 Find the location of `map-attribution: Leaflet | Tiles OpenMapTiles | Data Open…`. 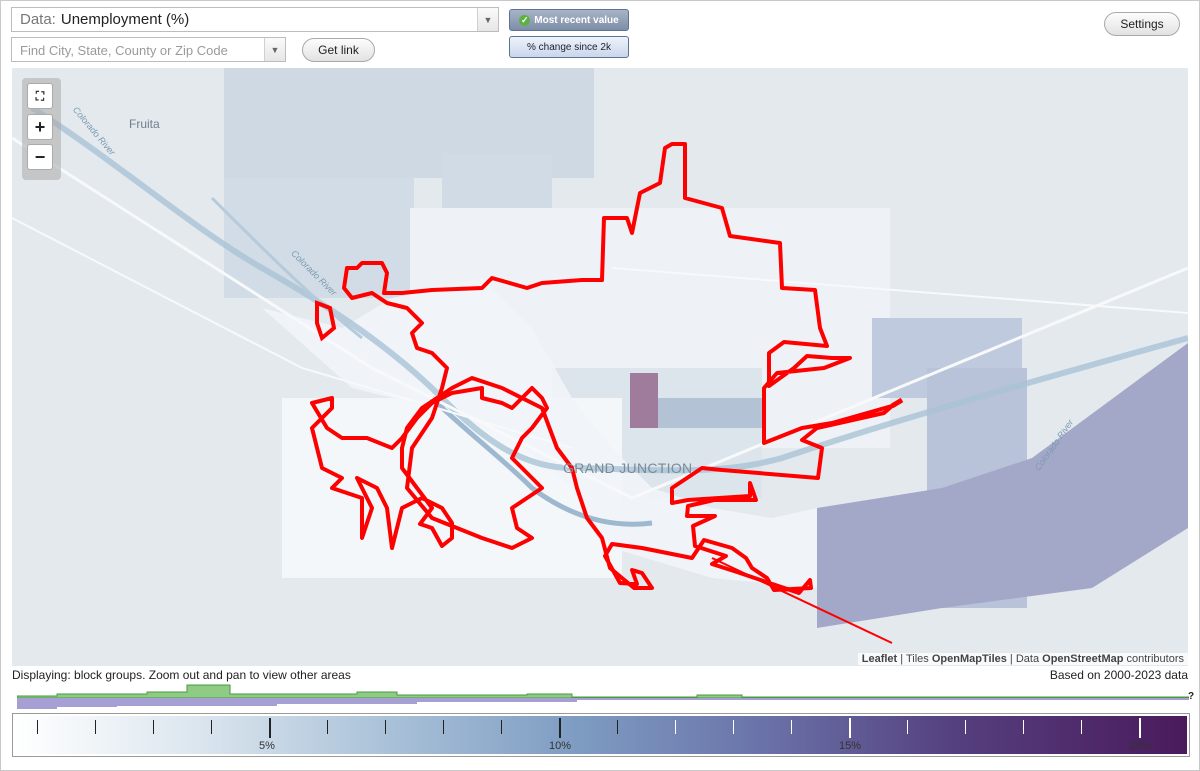

map-attribution: Leaflet | Tiles OpenMapTiles | Data Open… is located at coordinates (1022, 659).